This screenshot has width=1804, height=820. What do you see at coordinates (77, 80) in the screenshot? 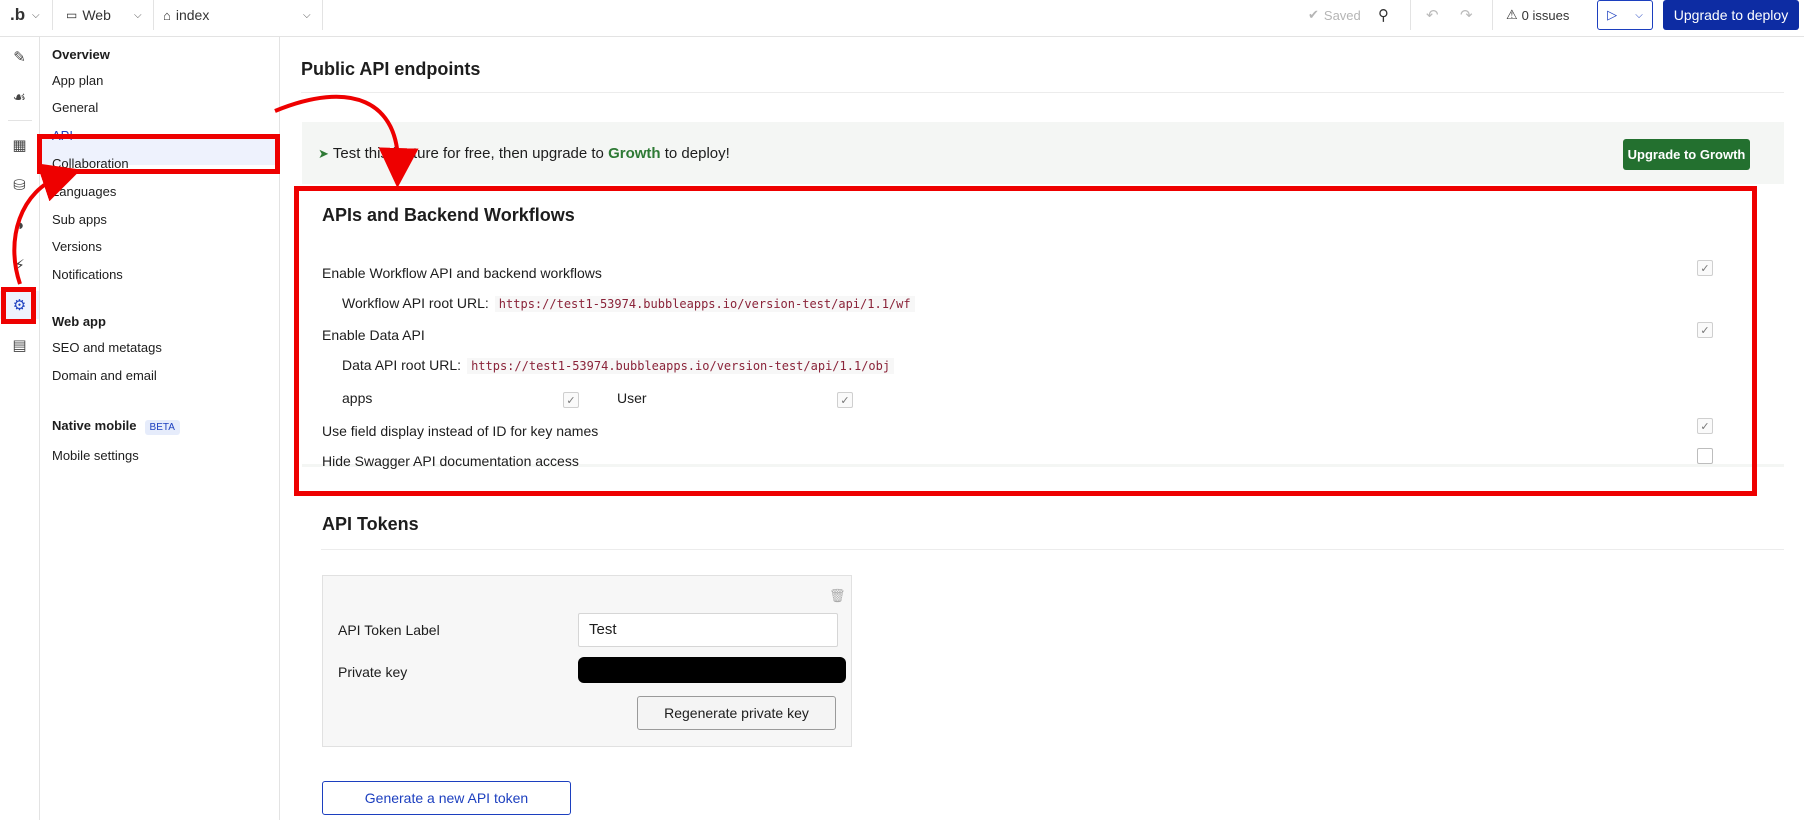
I see `sidebar-item-app-plan: App plan` at bounding box center [77, 80].